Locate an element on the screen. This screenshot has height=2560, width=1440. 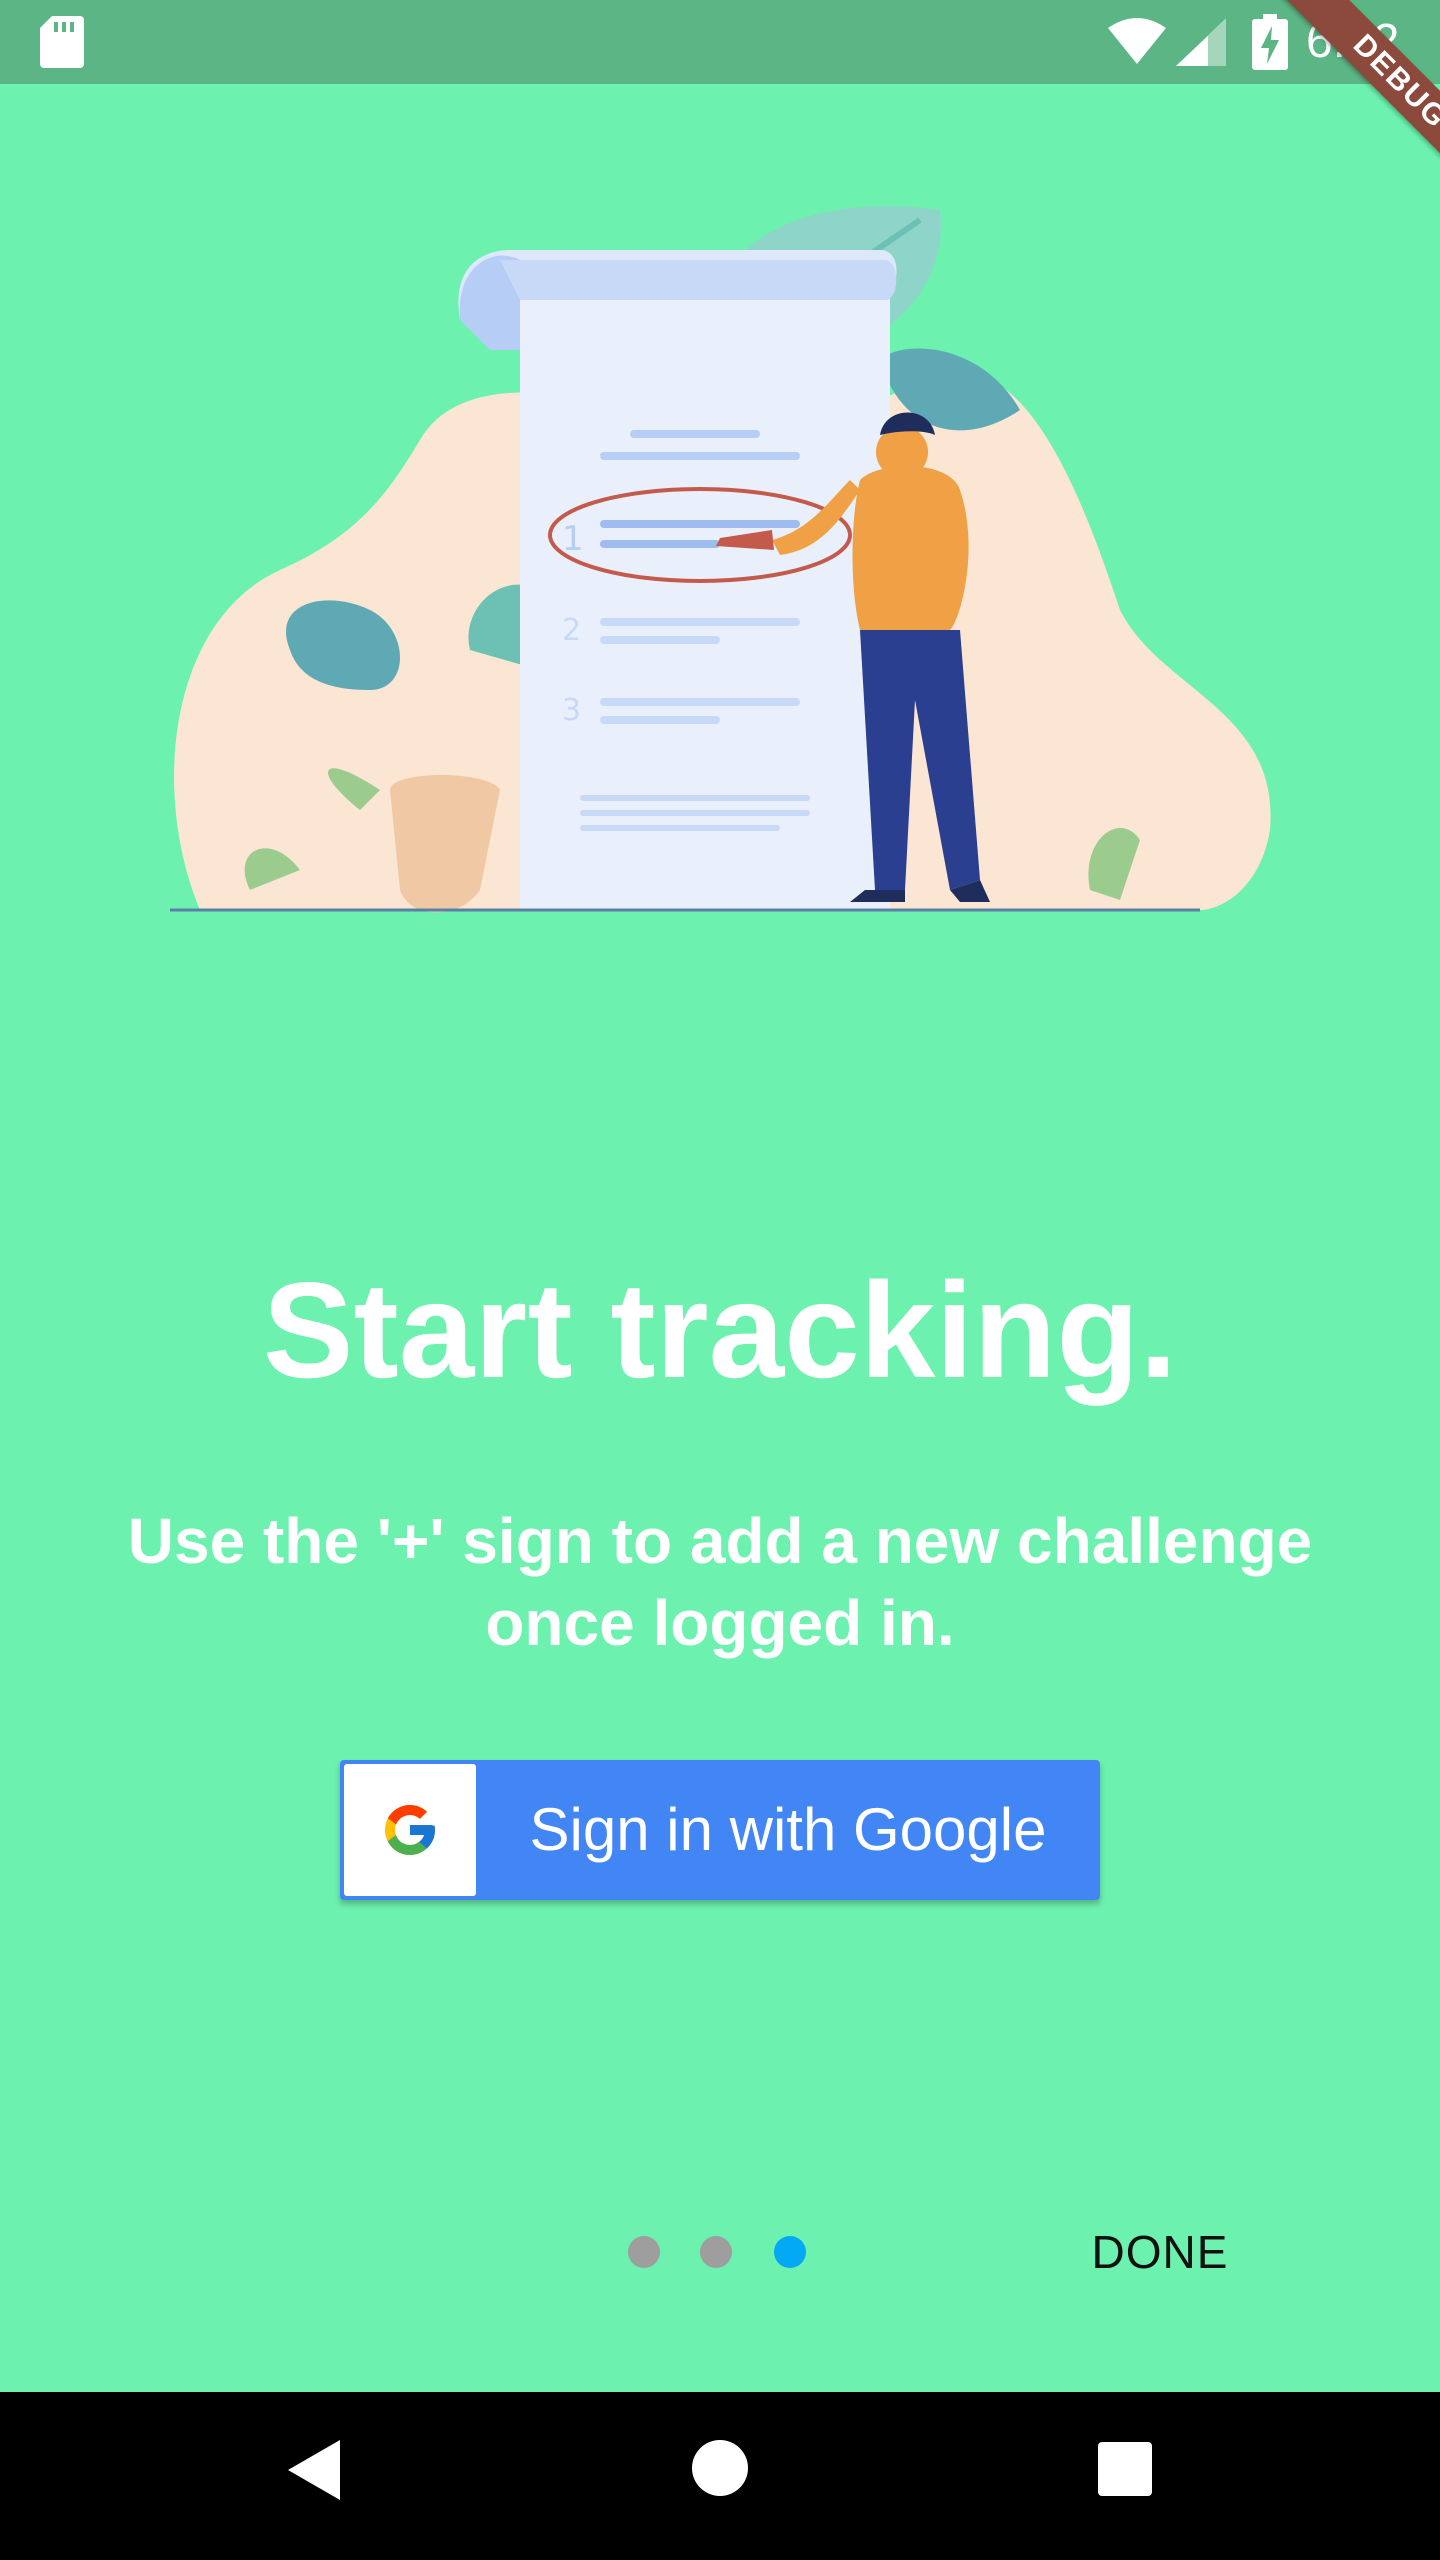
page-title: Start tracking. is located at coordinates (720, 1330).